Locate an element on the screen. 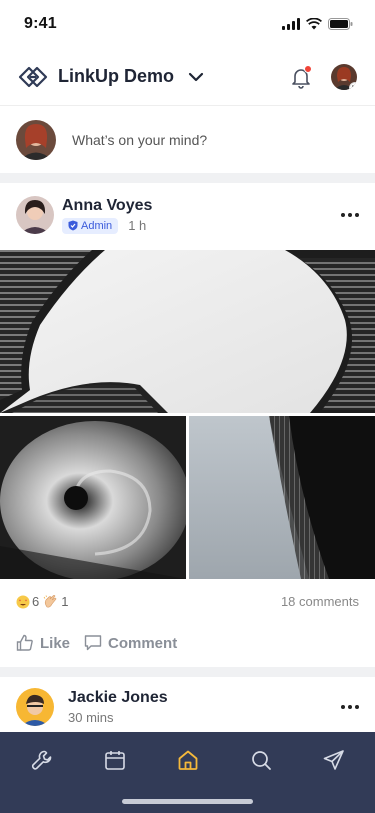 The width and height of the screenshot is (375, 813). reaction-clap: 1 is located at coordinates (55, 601).